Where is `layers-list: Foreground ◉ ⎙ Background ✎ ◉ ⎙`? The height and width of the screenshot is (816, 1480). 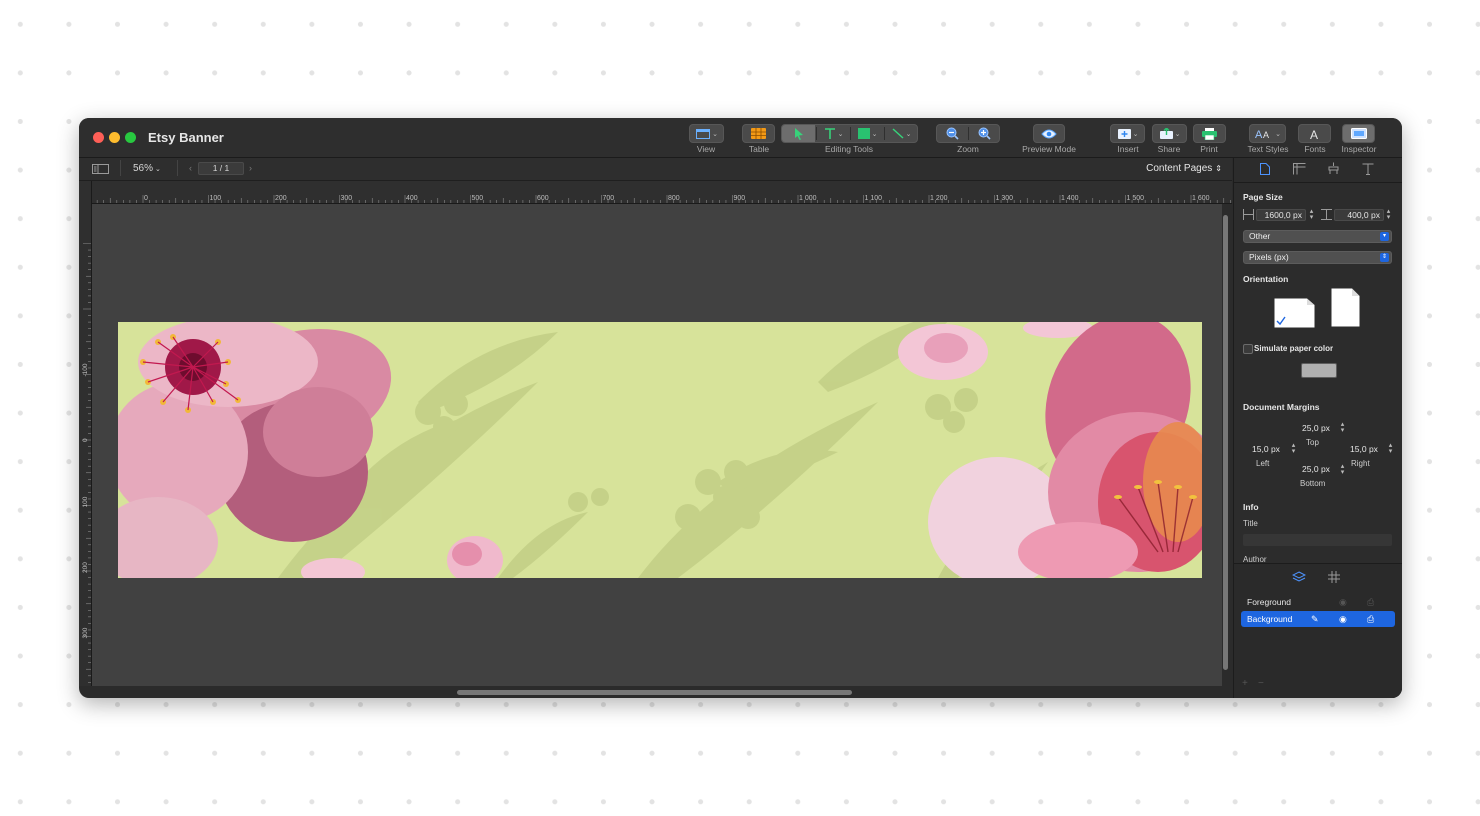
layers-list: Foreground ◉ ⎙ Background ✎ ◉ ⎙ is located at coordinates (1318, 611).